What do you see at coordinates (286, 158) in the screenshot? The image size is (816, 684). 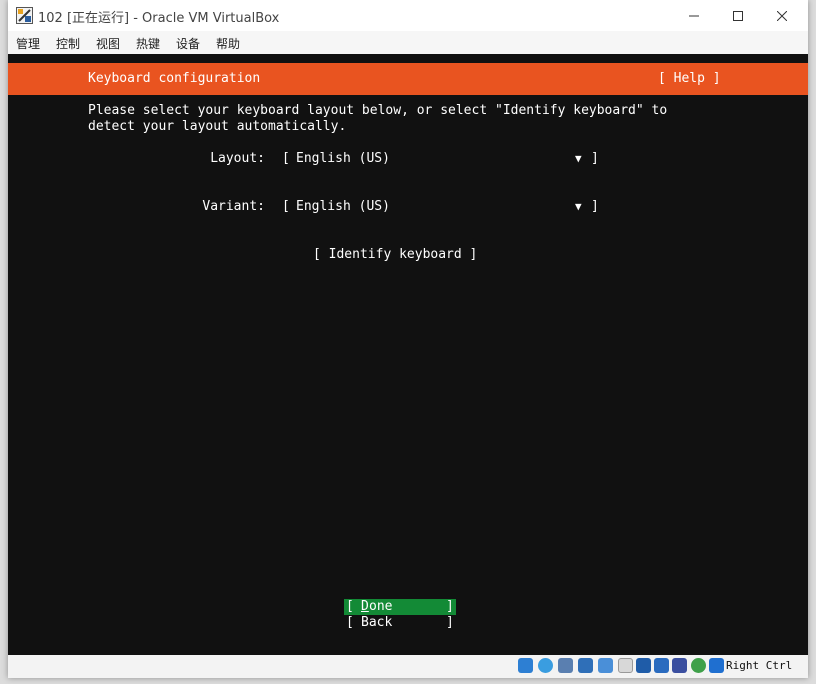 I see `layout-bracket-open: [` at bounding box center [286, 158].